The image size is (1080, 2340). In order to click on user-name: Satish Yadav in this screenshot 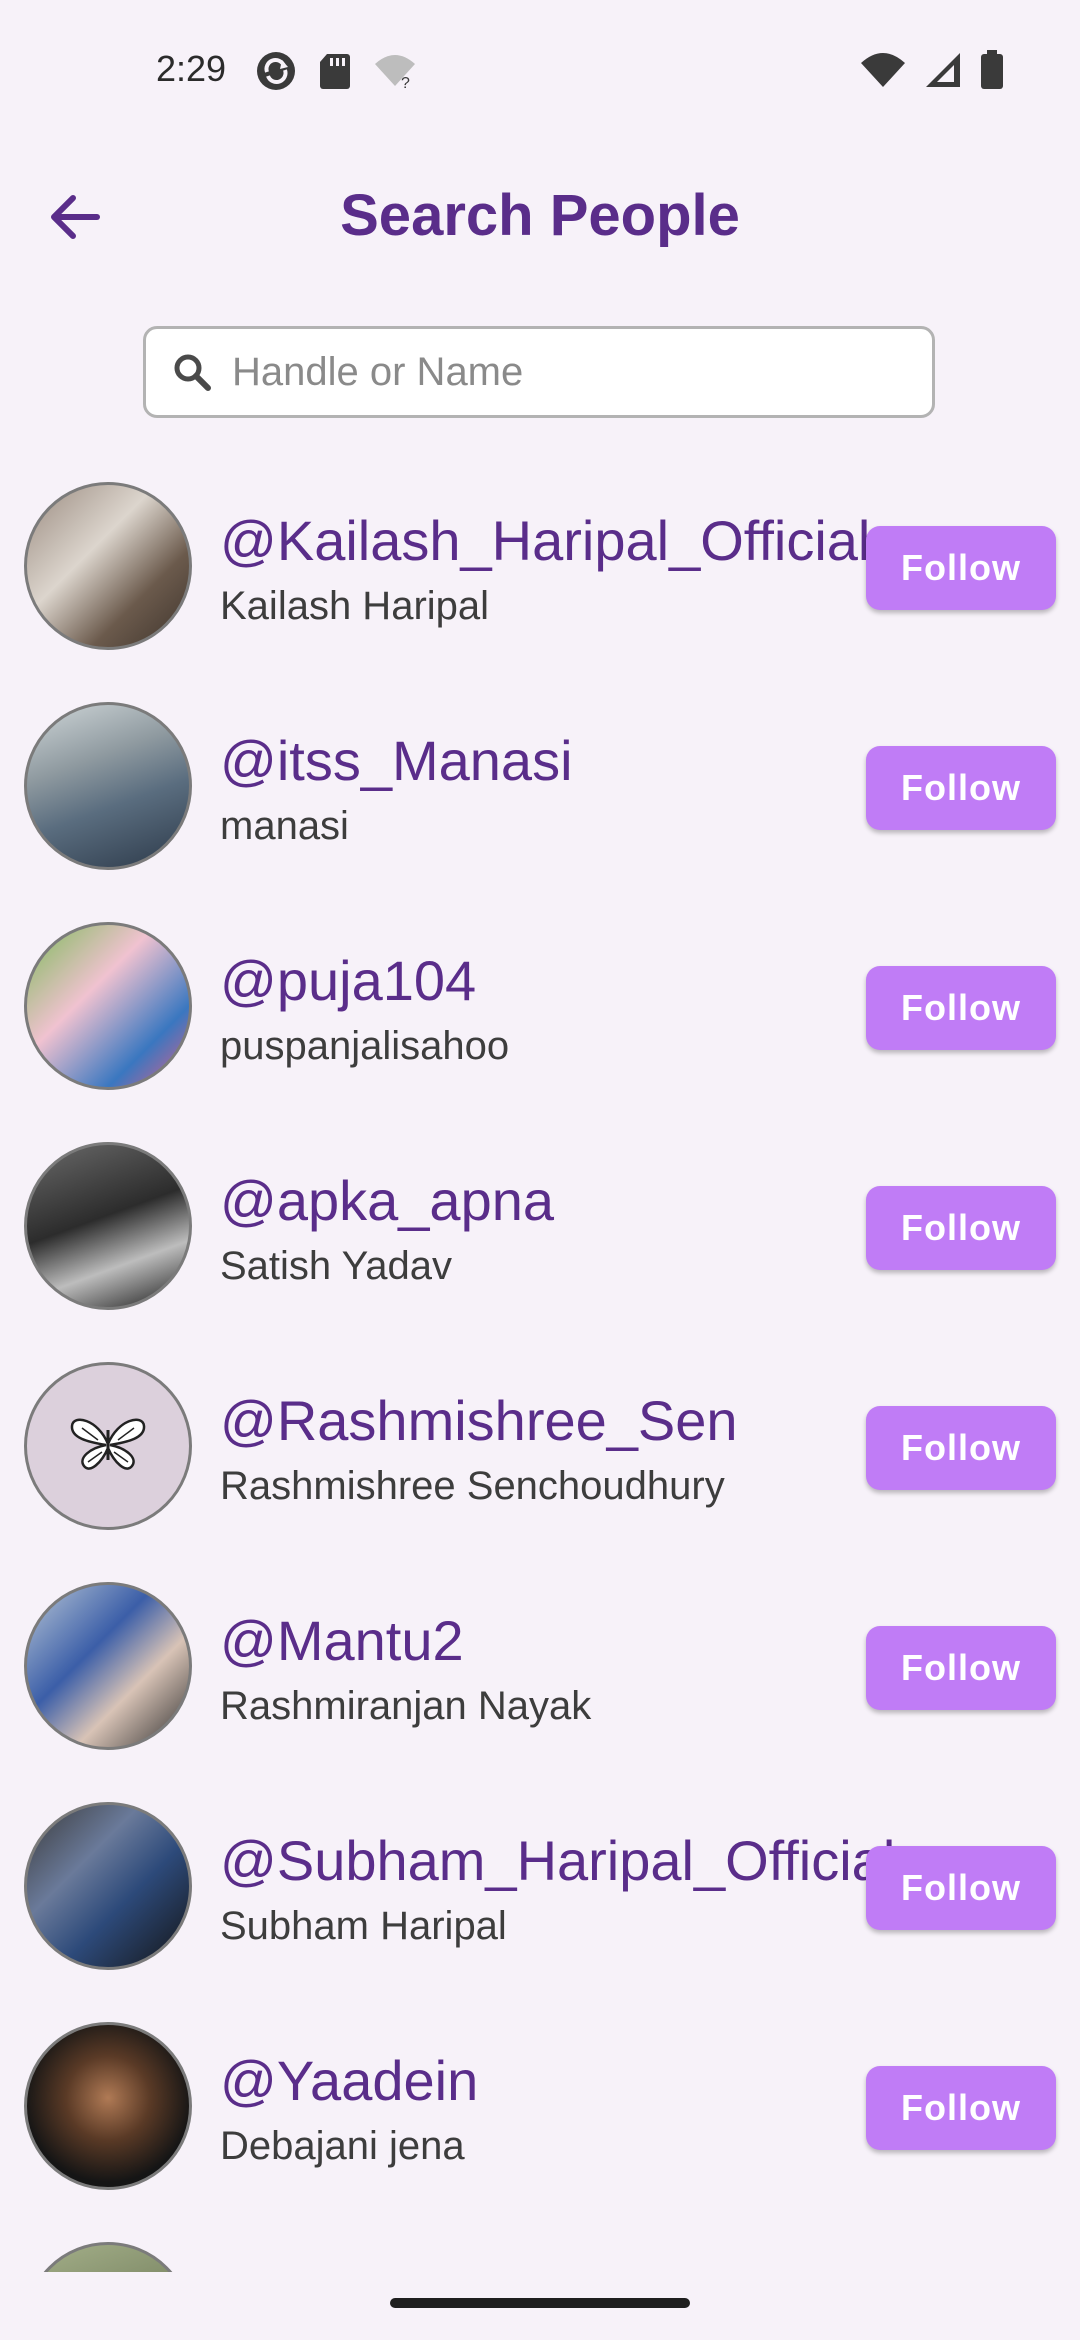, I will do `click(336, 1266)`.